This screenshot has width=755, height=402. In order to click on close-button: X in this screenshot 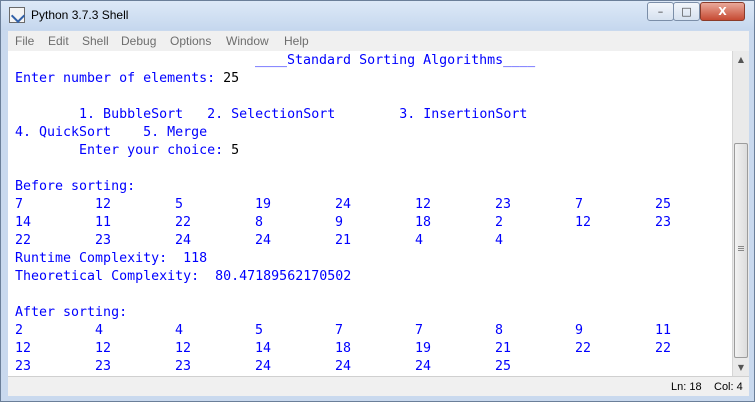, I will do `click(722, 11)`.